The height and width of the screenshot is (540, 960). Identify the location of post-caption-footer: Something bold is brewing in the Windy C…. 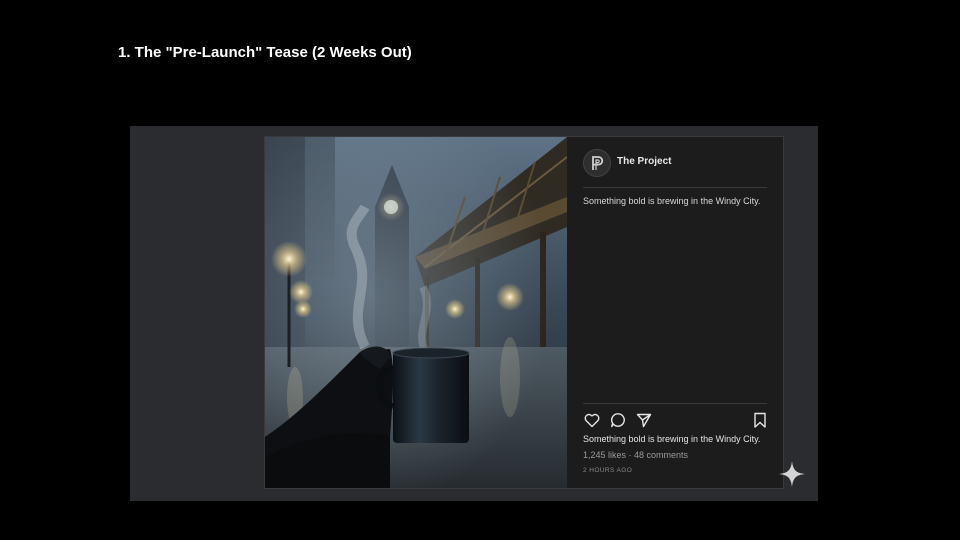
(672, 439).